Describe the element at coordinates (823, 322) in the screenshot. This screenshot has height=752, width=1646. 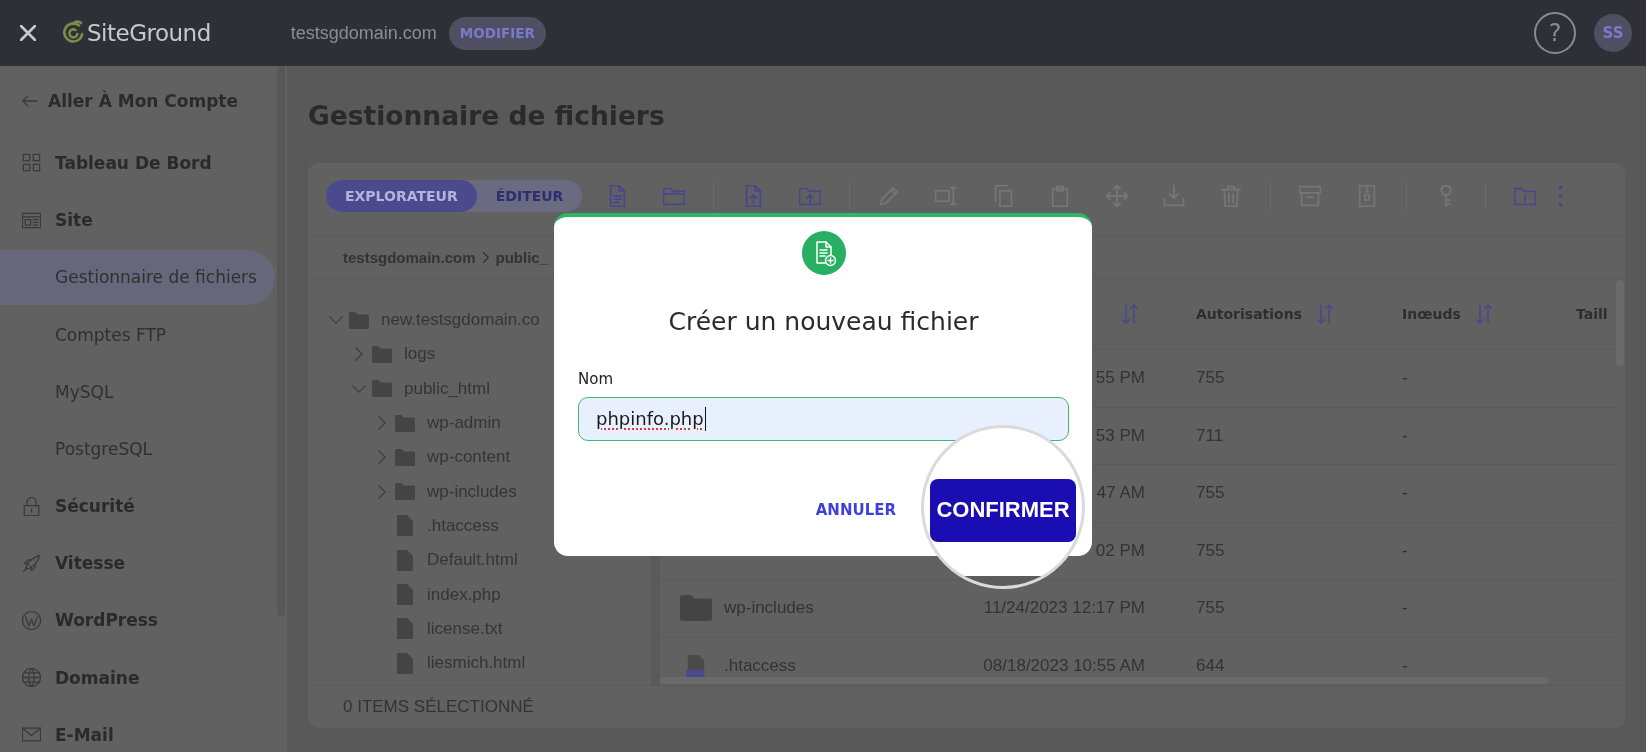
I see `dialog-title: Créer un nouveau fichier` at that location.